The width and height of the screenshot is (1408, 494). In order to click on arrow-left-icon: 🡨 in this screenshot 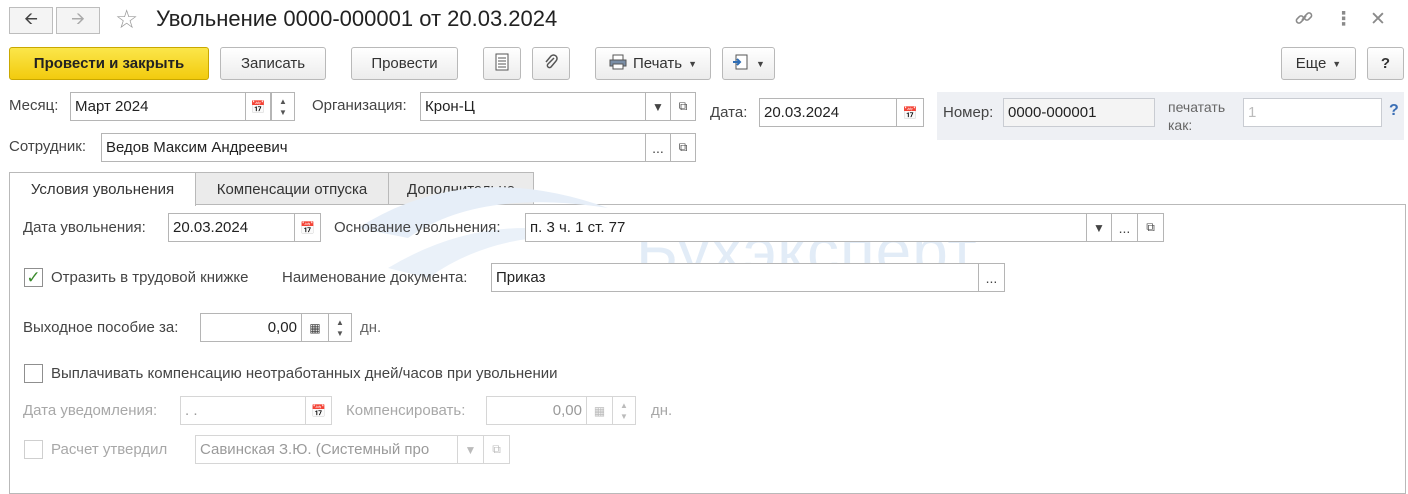, I will do `click(31, 18)`.